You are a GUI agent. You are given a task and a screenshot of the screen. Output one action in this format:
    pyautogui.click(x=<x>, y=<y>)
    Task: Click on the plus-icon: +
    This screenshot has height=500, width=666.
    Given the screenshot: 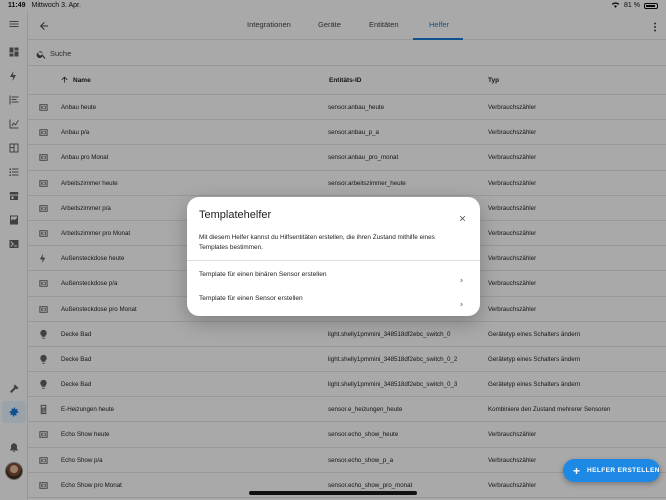 What is the action you would take?
    pyautogui.click(x=577, y=470)
    